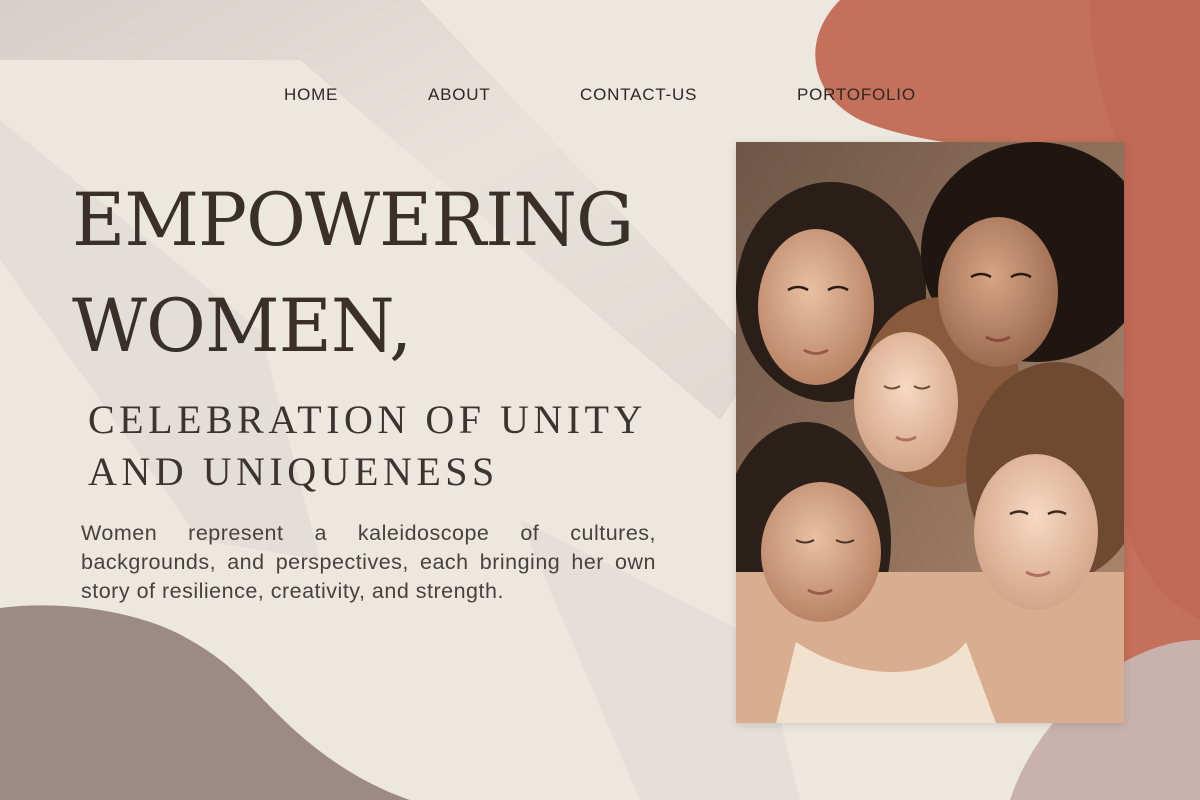 This screenshot has height=800, width=1200. What do you see at coordinates (367, 419) in the screenshot?
I see `subheading-line-1: CELEBRATION OF UNITY` at bounding box center [367, 419].